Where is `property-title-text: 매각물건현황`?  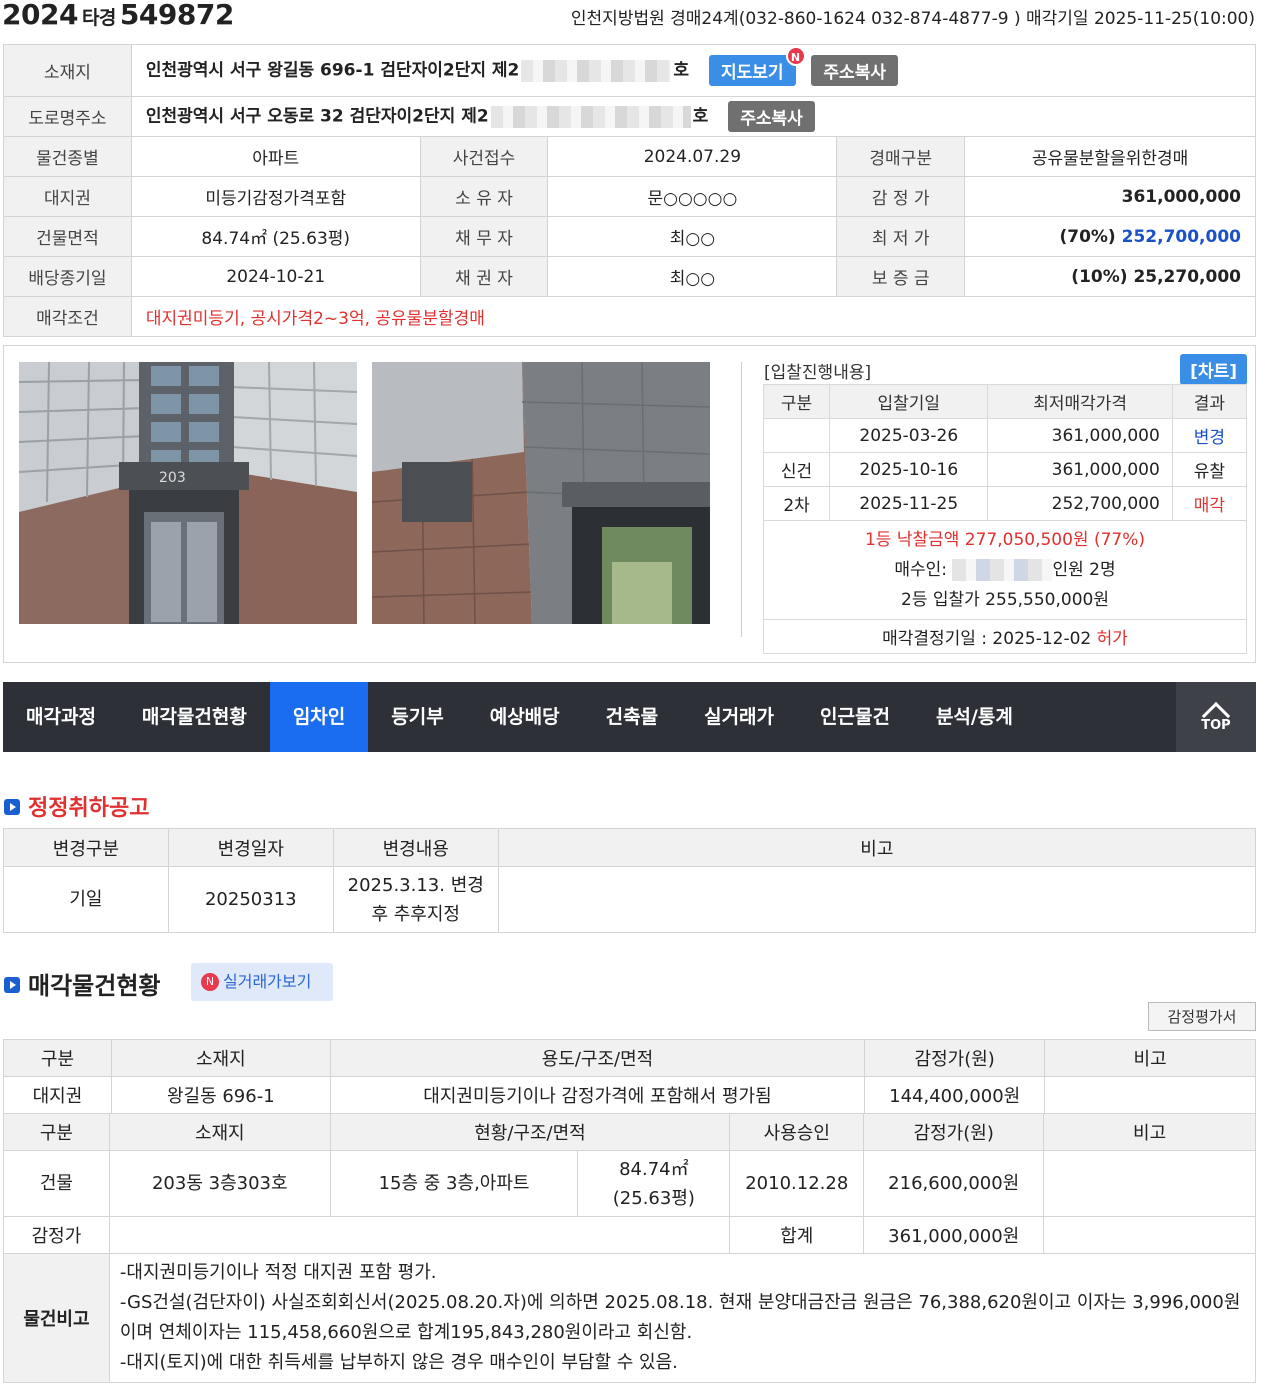 property-title-text: 매각물건현황 is located at coordinates (94, 986).